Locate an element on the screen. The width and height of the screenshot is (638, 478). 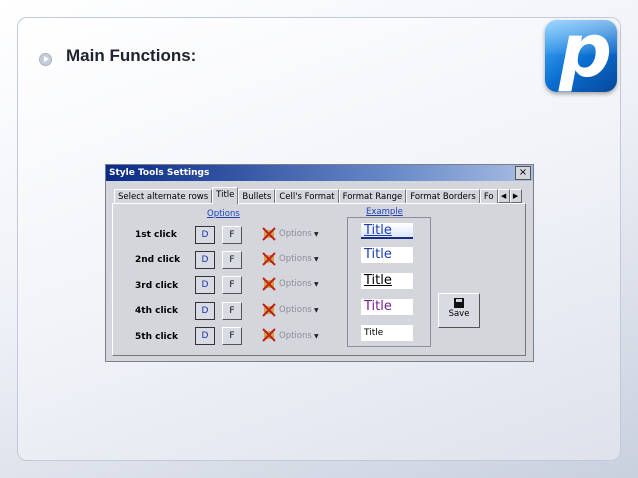
row1-d-button: D is located at coordinates (205, 235).